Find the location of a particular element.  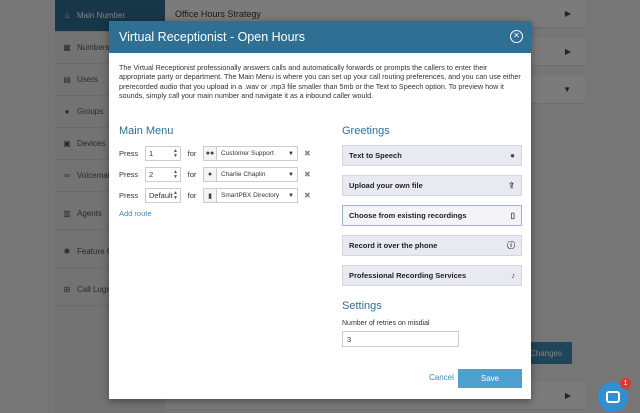

user-icon: ● is located at coordinates (210, 174).